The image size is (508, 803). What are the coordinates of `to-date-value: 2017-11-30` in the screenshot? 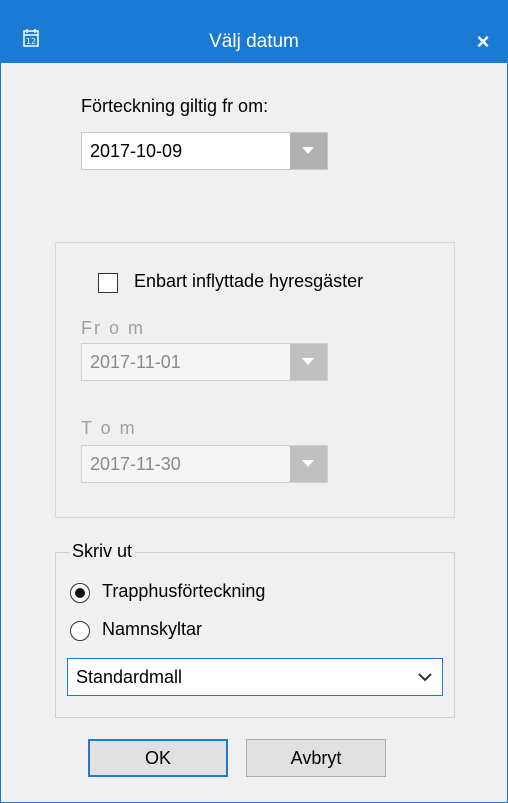 It's located at (135, 464).